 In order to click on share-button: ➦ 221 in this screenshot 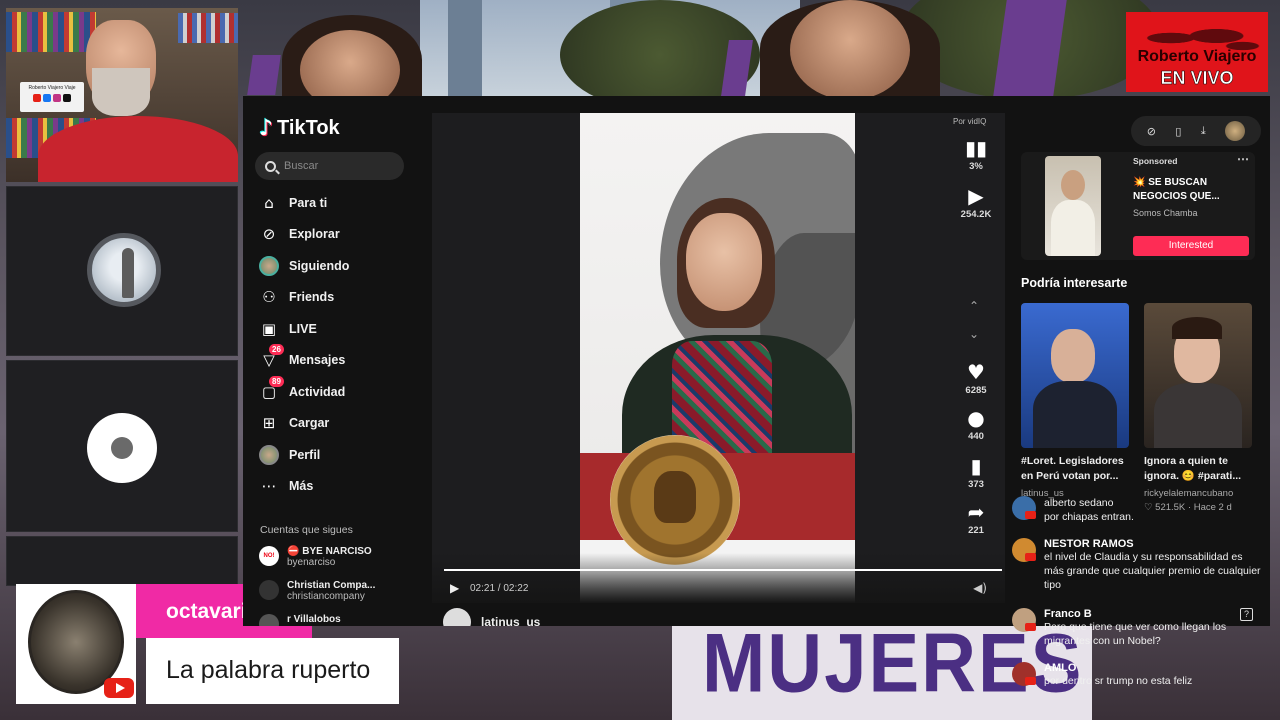, I will do `click(976, 518)`.